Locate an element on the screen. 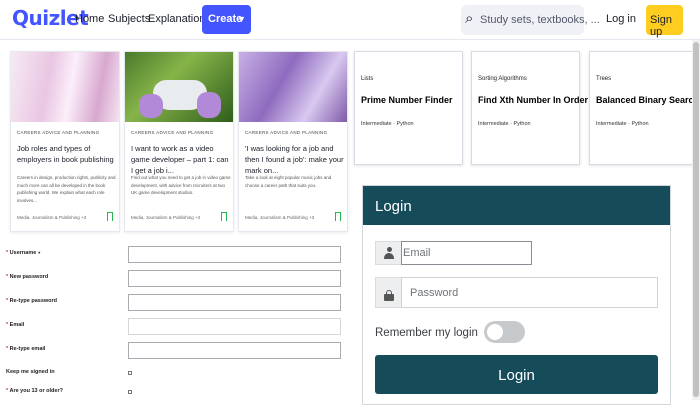 This screenshot has width=700, height=405. info-icon: ● is located at coordinates (39, 252).